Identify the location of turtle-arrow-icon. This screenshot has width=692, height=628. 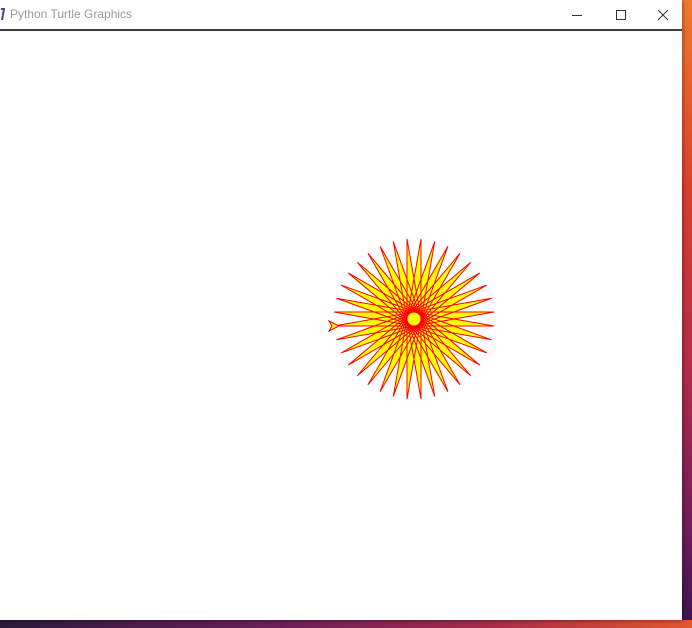
(334, 326).